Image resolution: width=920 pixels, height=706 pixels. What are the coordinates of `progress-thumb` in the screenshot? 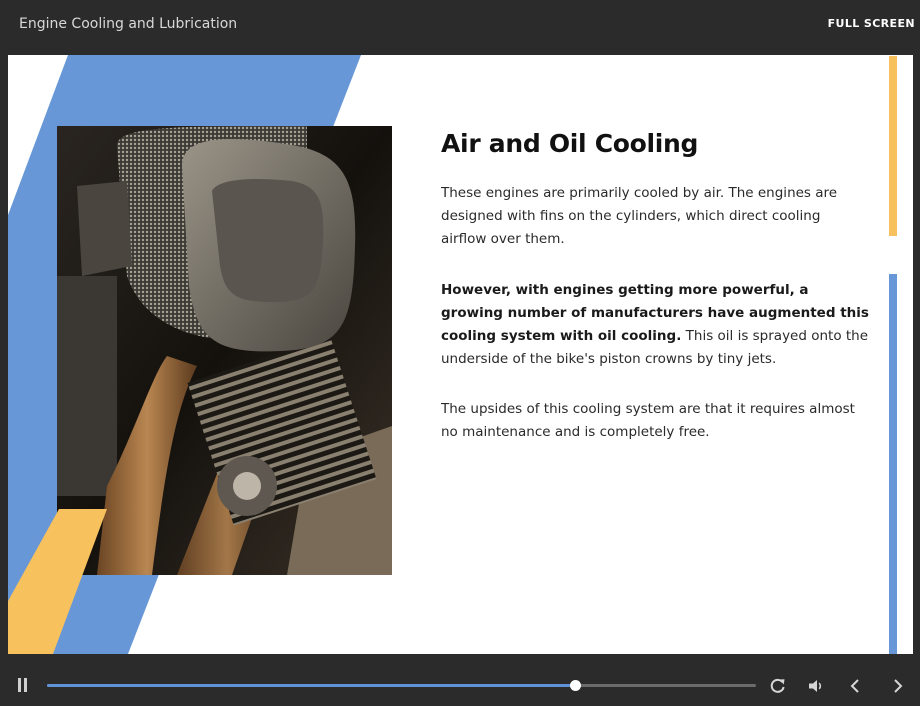 It's located at (576, 685).